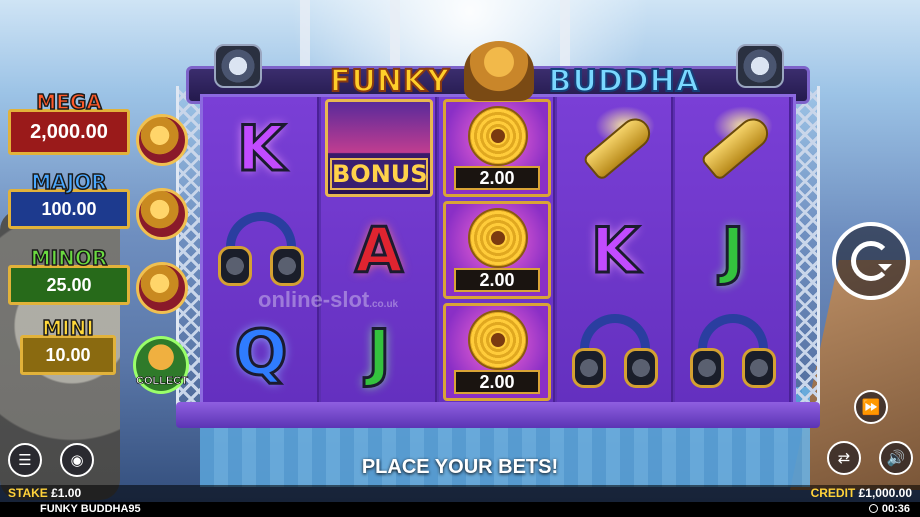  What do you see at coordinates (873, 508) in the screenshot?
I see `clock-icon` at bounding box center [873, 508].